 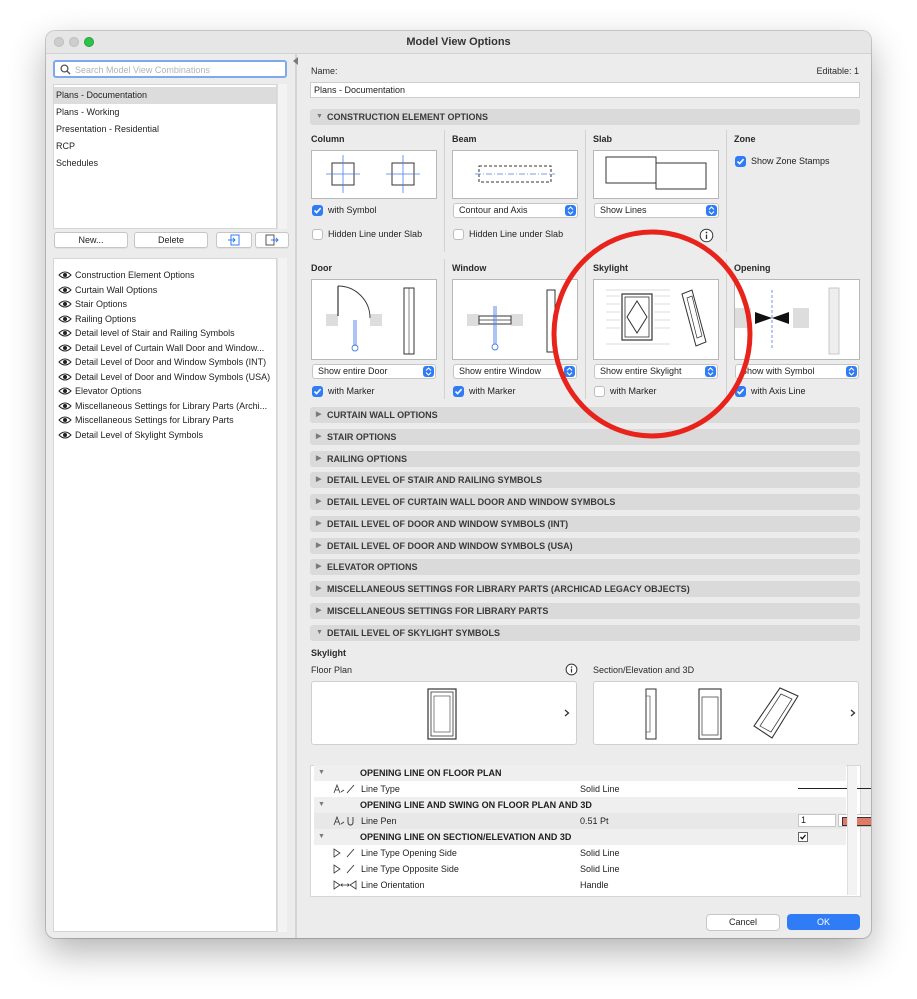 What do you see at coordinates (580, 853) in the screenshot?
I see `property-row: Line Type Opening Side Solid Line` at bounding box center [580, 853].